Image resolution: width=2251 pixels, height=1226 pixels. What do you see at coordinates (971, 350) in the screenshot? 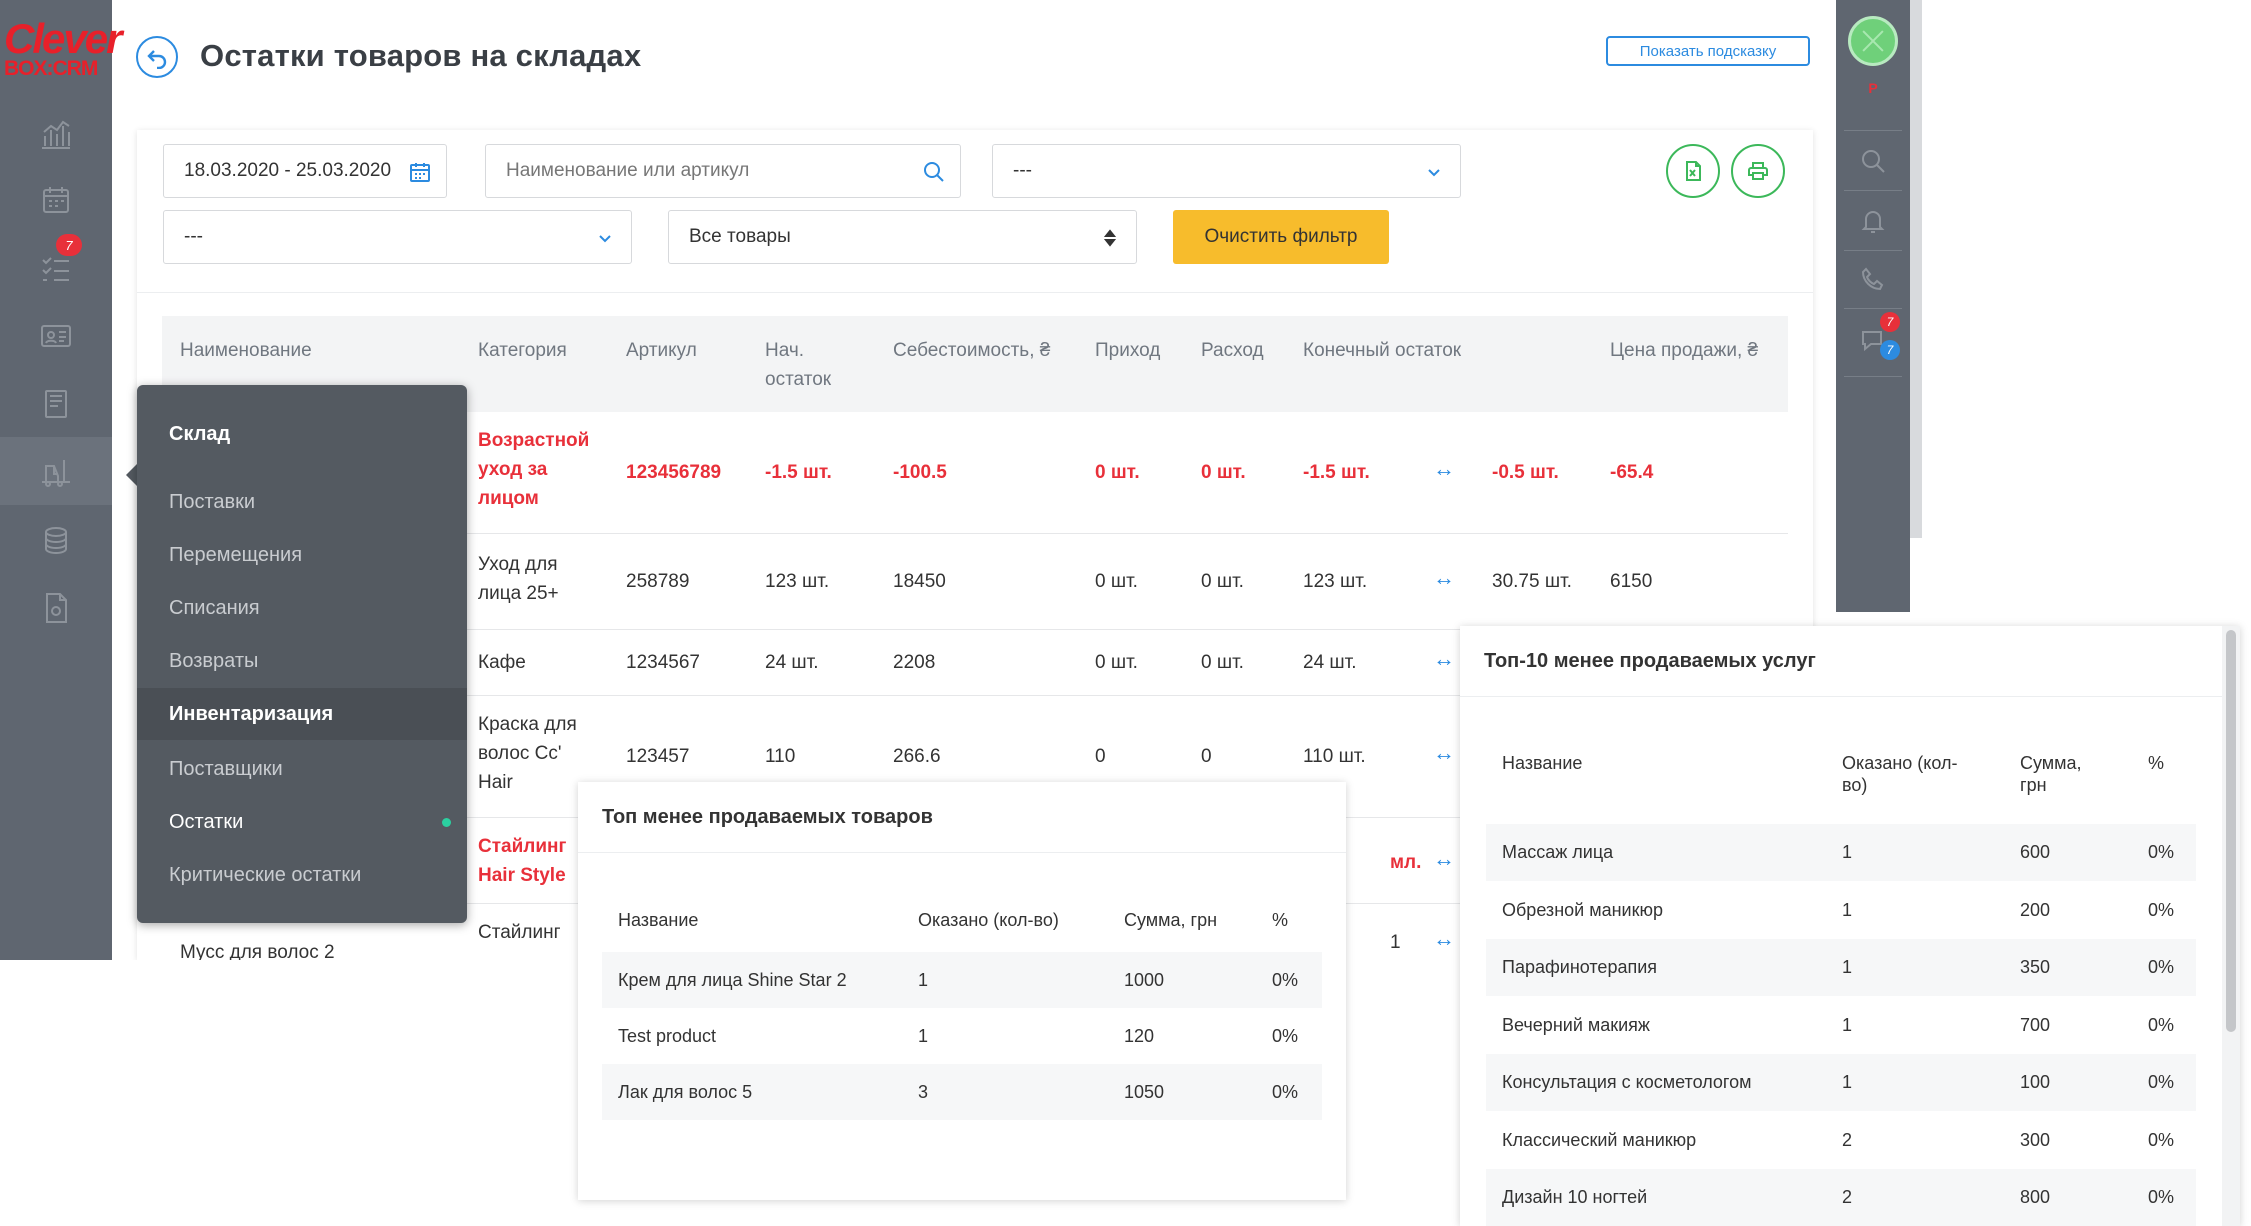
I see `col-cost: Себестоимость, ₴` at bounding box center [971, 350].